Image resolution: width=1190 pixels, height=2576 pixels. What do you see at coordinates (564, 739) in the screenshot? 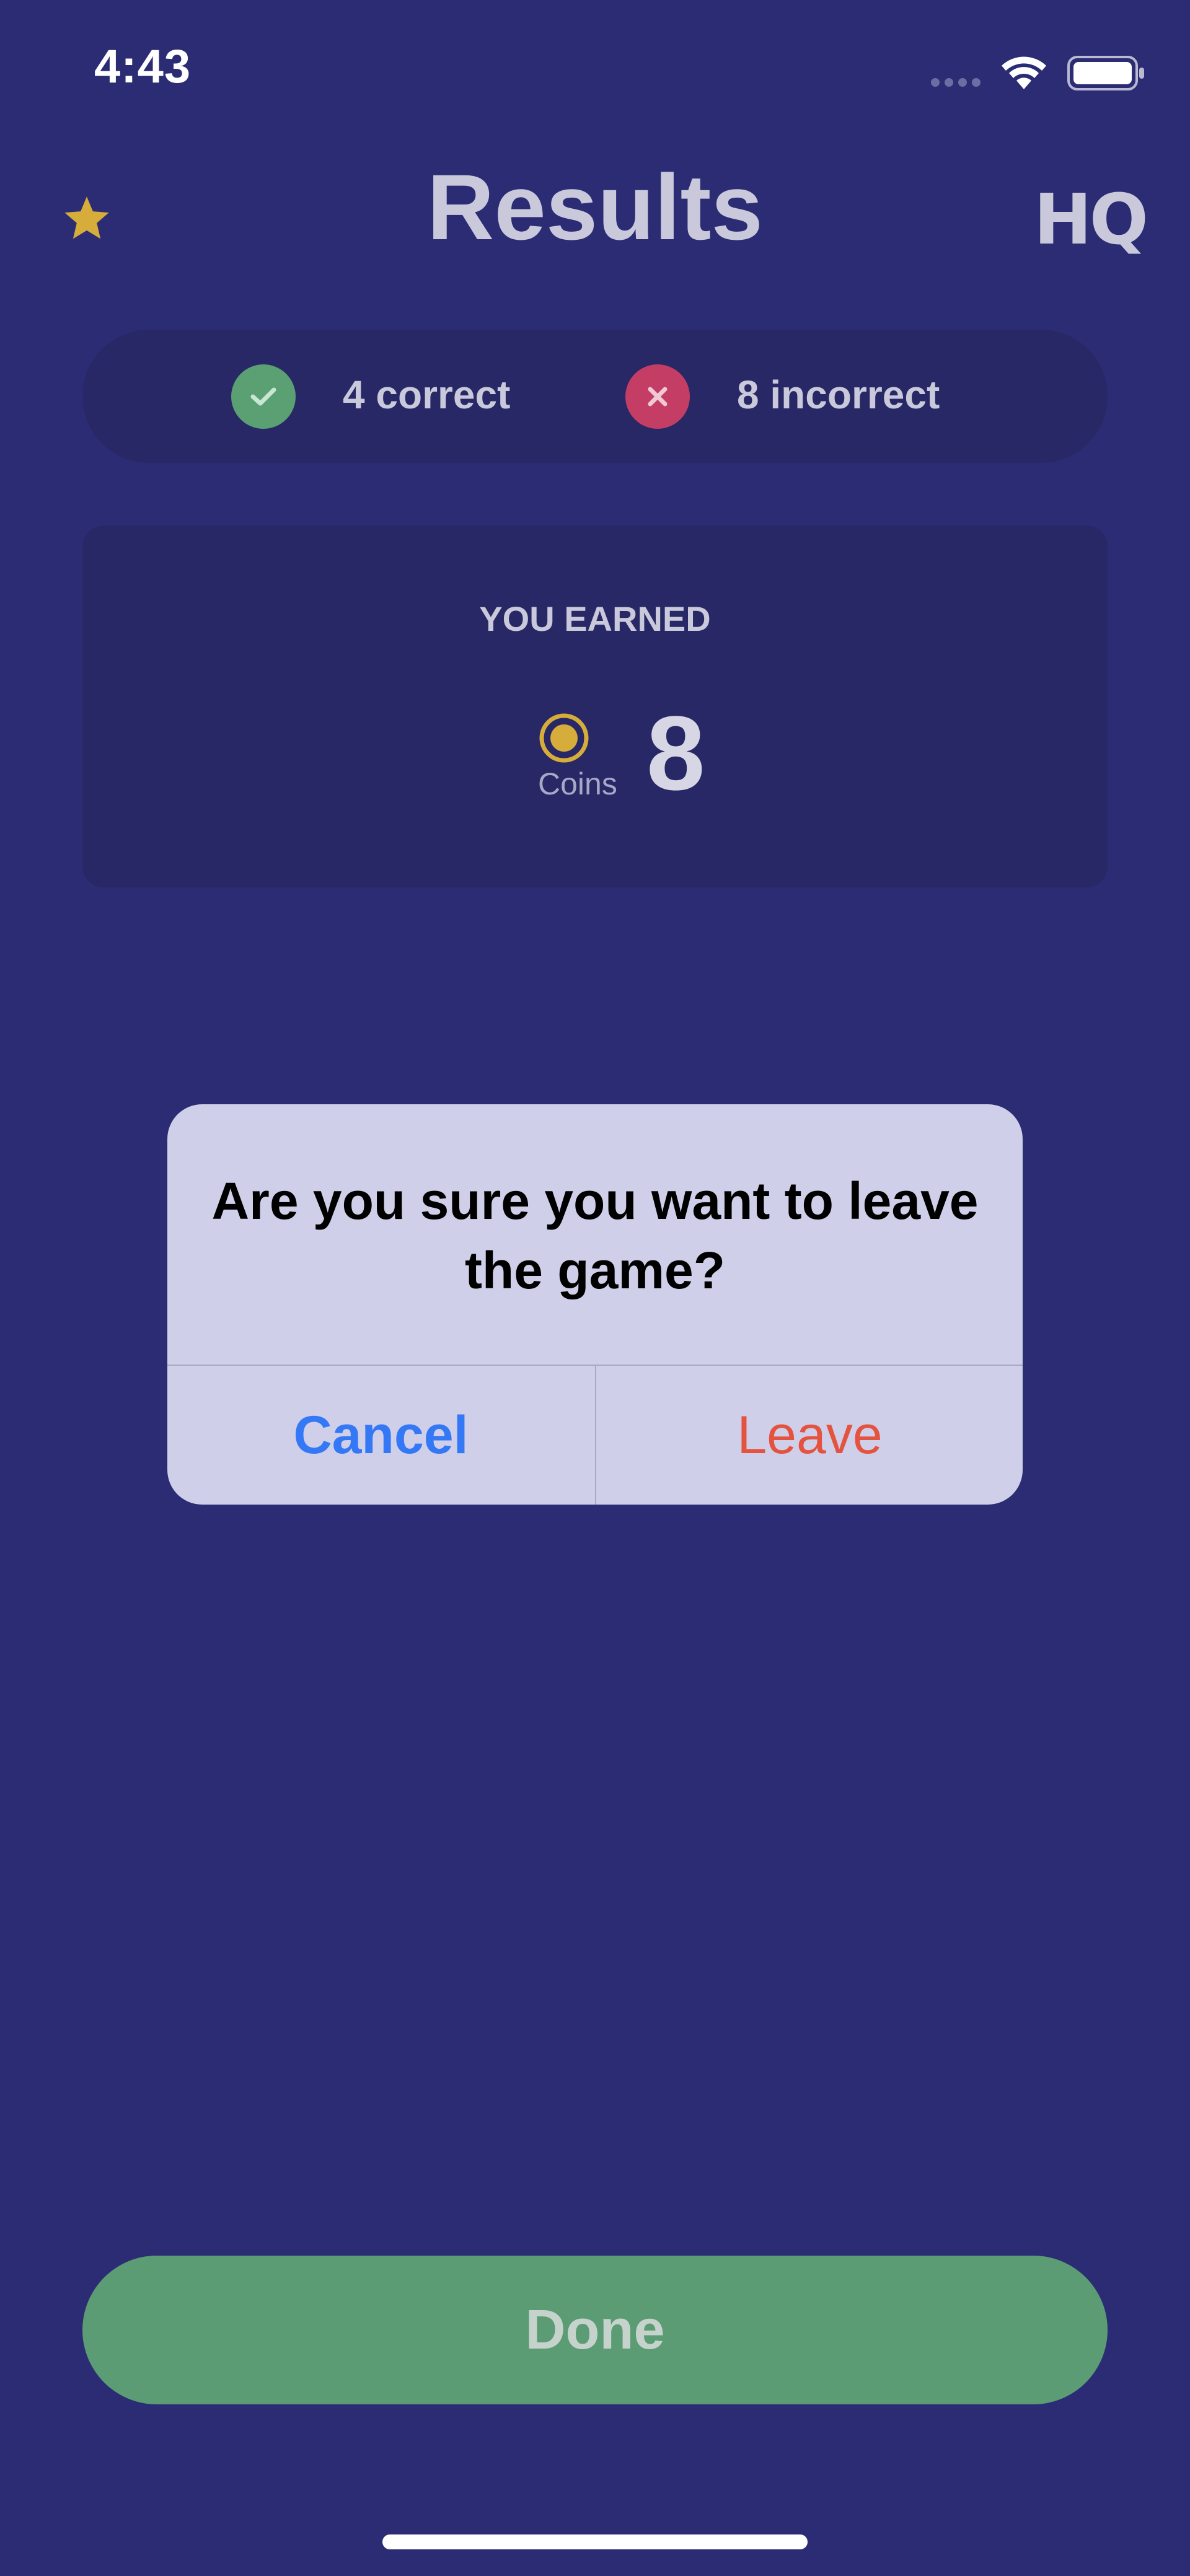
I see `coin-icon` at bounding box center [564, 739].